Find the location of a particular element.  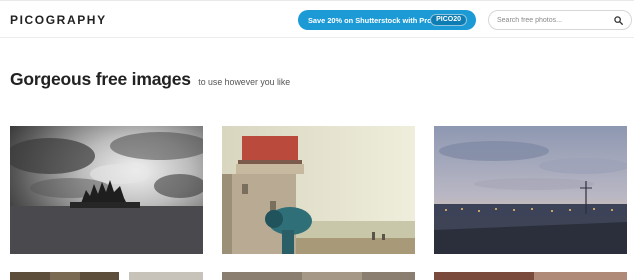

photo-card-lighthouse is located at coordinates (318, 190).